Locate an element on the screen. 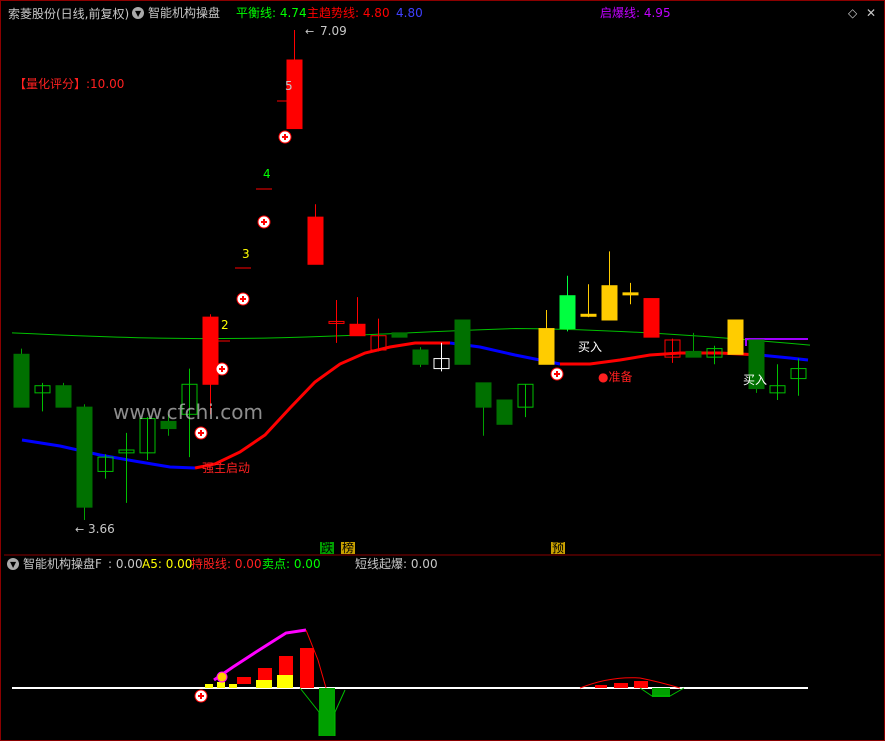  prepare-label: ●准备 is located at coordinates (615, 377).